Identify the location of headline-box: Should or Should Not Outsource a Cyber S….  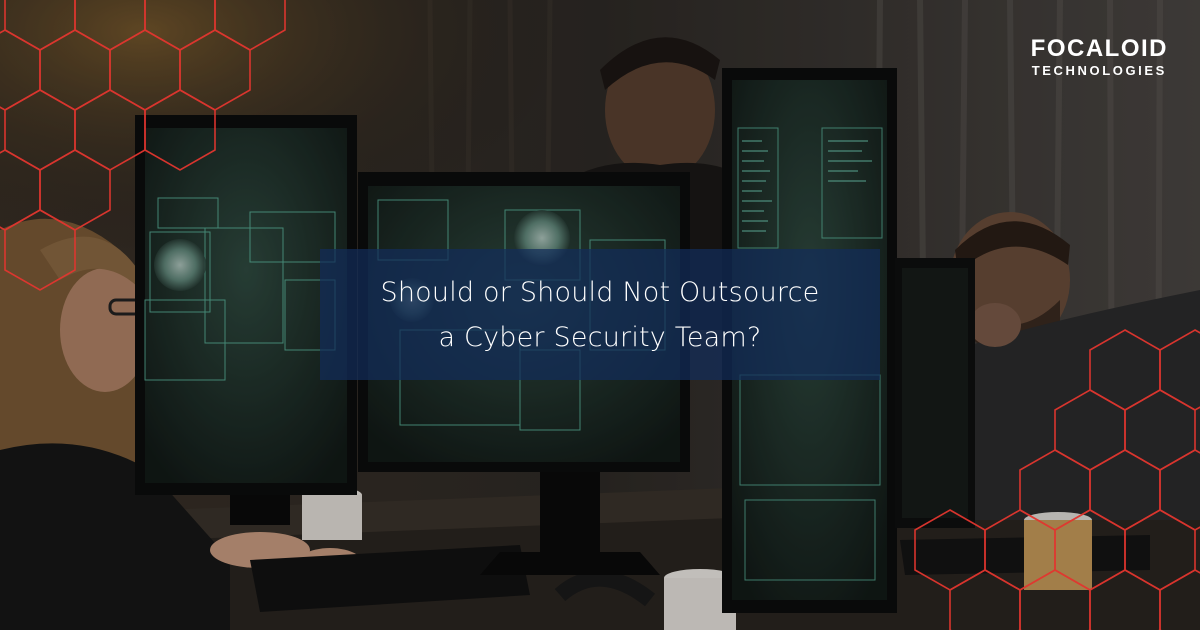
(600, 314).